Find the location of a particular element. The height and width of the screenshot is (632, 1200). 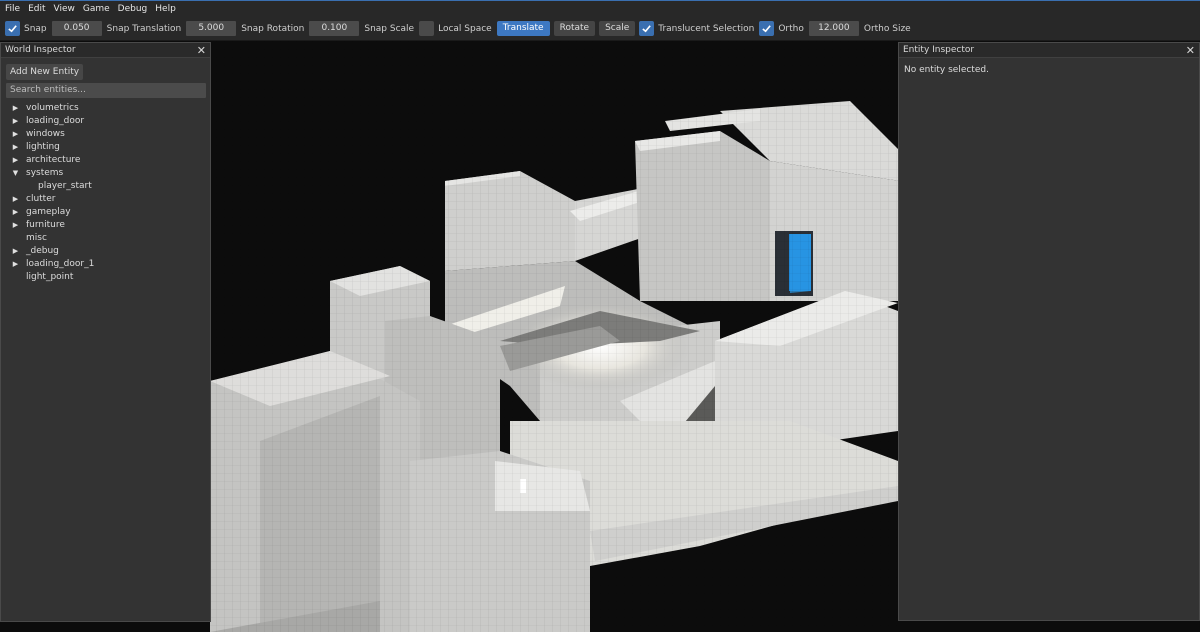

tree-item-volumetrics: ▶ volumetrics is located at coordinates (105, 107).